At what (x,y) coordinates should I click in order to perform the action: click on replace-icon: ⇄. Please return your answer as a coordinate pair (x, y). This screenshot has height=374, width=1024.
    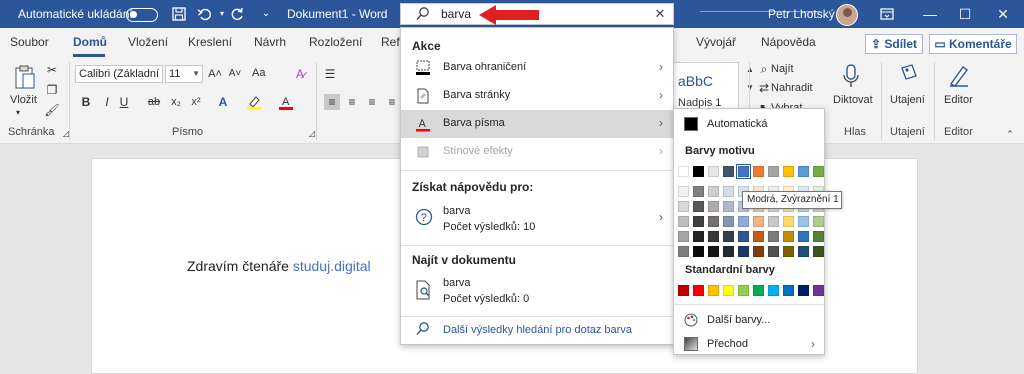
    Looking at the image, I should click on (764, 88).